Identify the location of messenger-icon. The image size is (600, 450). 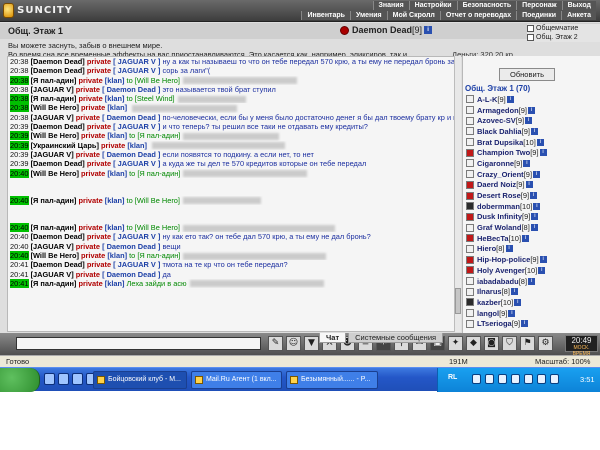
(515, 379).